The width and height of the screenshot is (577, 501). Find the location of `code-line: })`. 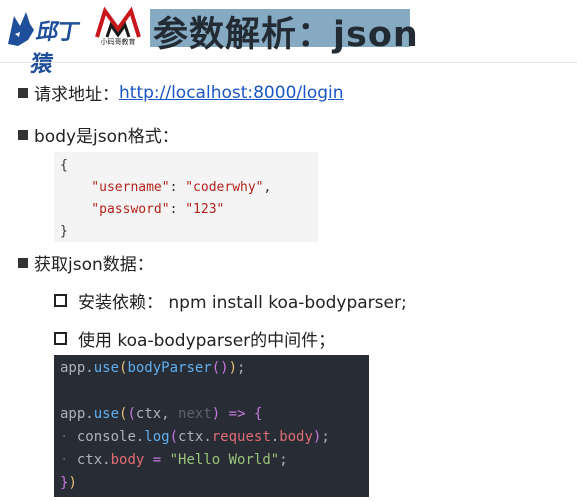

code-line: }) is located at coordinates (68, 483).